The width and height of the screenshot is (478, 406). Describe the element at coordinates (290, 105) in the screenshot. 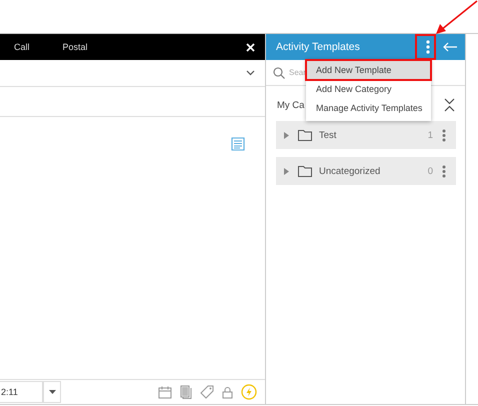

I see `section-label: My Ca` at that location.